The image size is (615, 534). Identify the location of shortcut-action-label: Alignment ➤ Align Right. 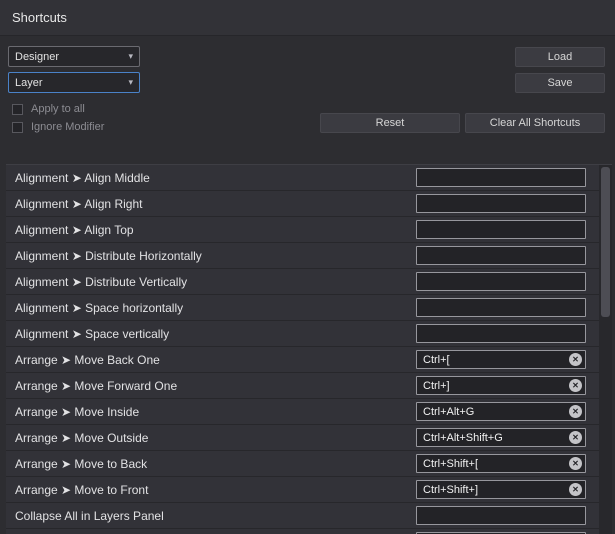
(79, 203).